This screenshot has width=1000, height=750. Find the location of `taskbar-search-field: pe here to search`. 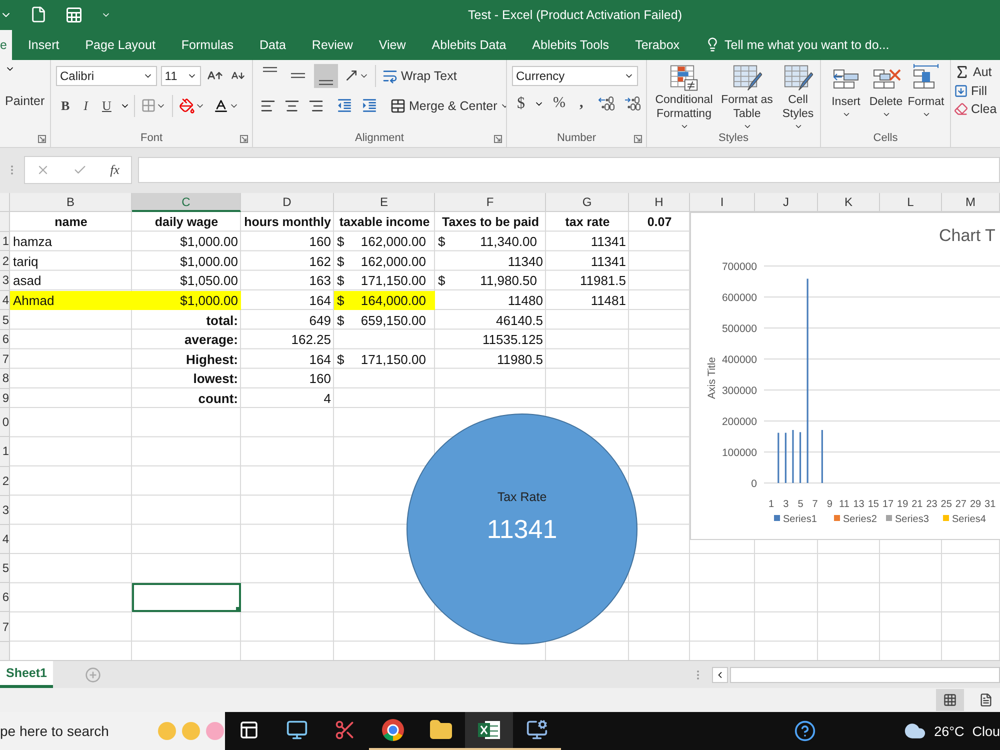

taskbar-search-field: pe here to search is located at coordinates (112, 731).